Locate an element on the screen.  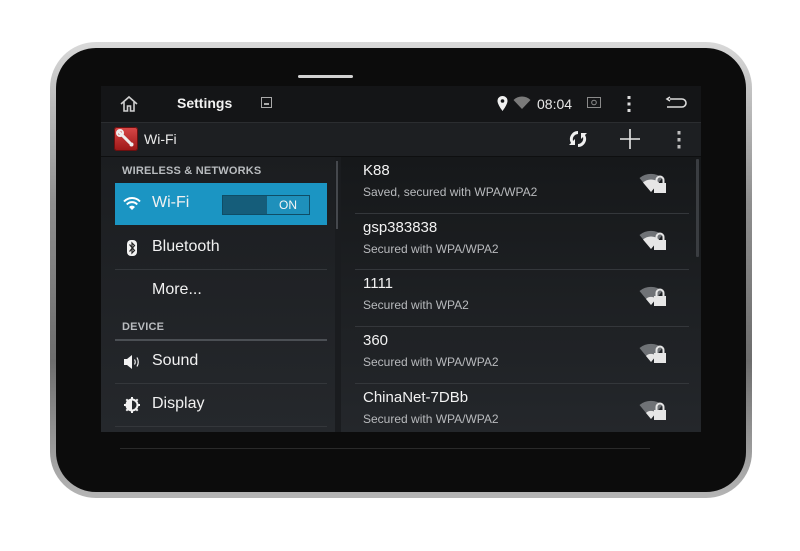
sidebar-item-label: Wi-Fi is located at coordinates (171, 202).